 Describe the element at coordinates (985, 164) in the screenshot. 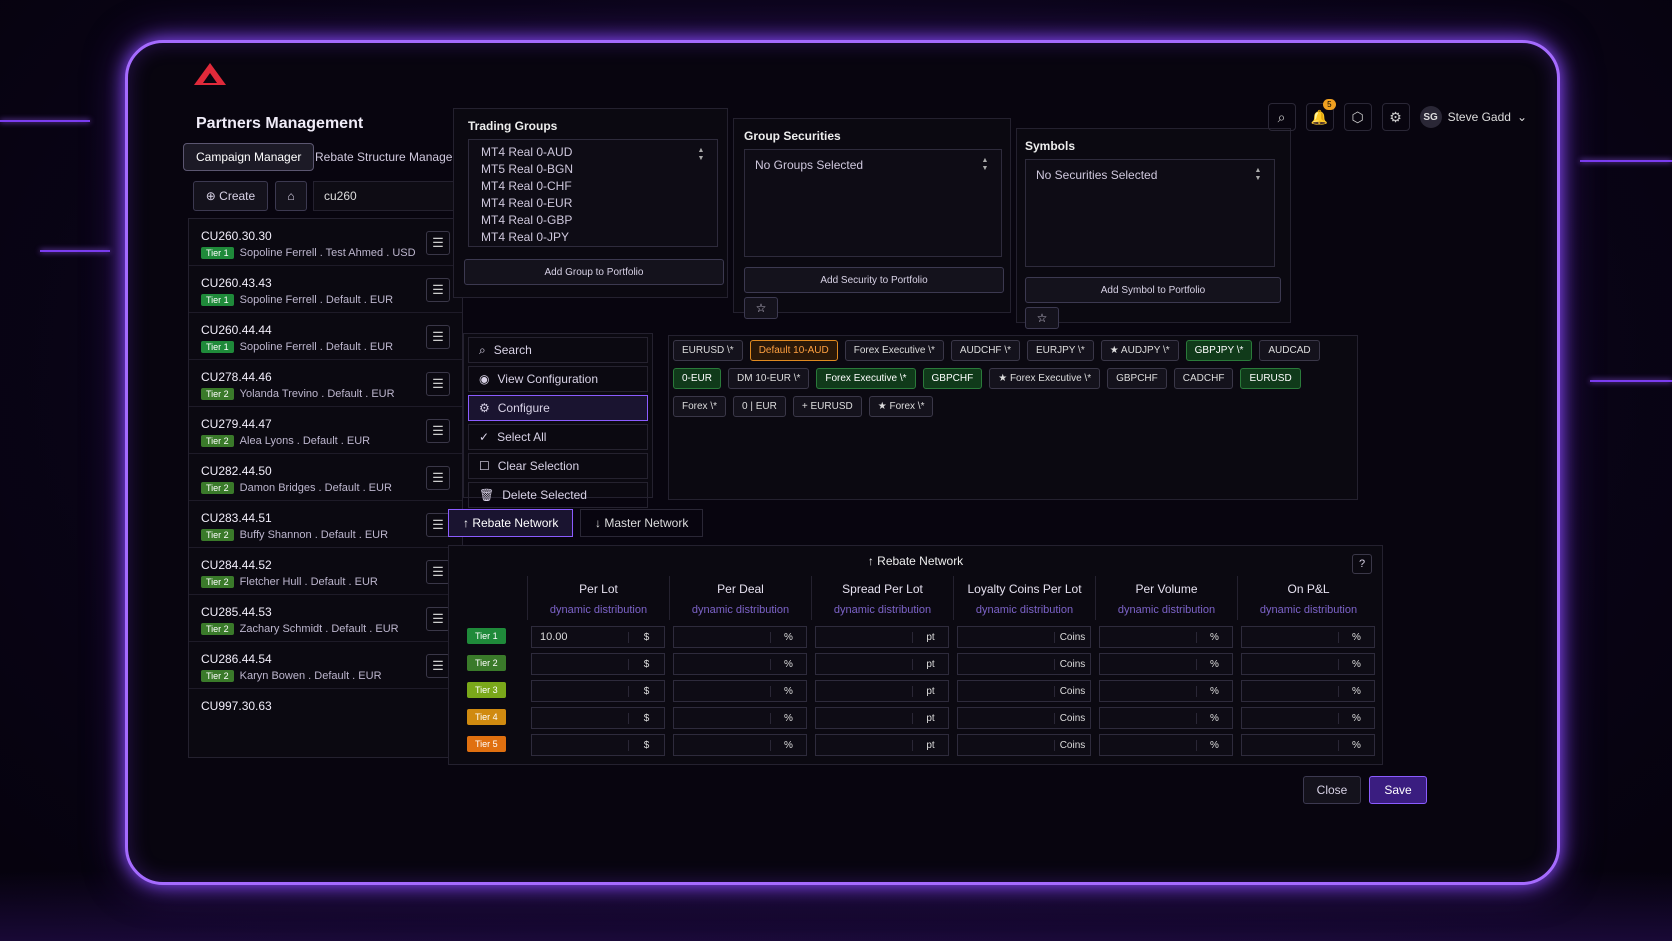

I see `scrollbar: ▲ ▼` at that location.